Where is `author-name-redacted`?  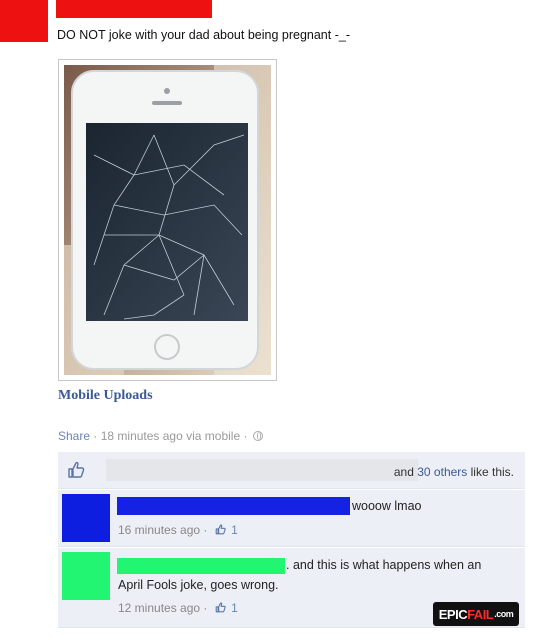 author-name-redacted is located at coordinates (134, 9).